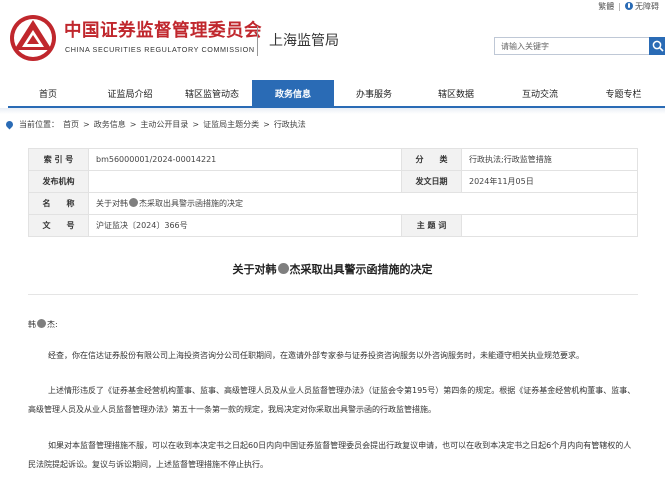 Image resolution: width=665 pixels, height=500 pixels. I want to click on index-value: bm56000001/2024-00014221, so click(245, 159).